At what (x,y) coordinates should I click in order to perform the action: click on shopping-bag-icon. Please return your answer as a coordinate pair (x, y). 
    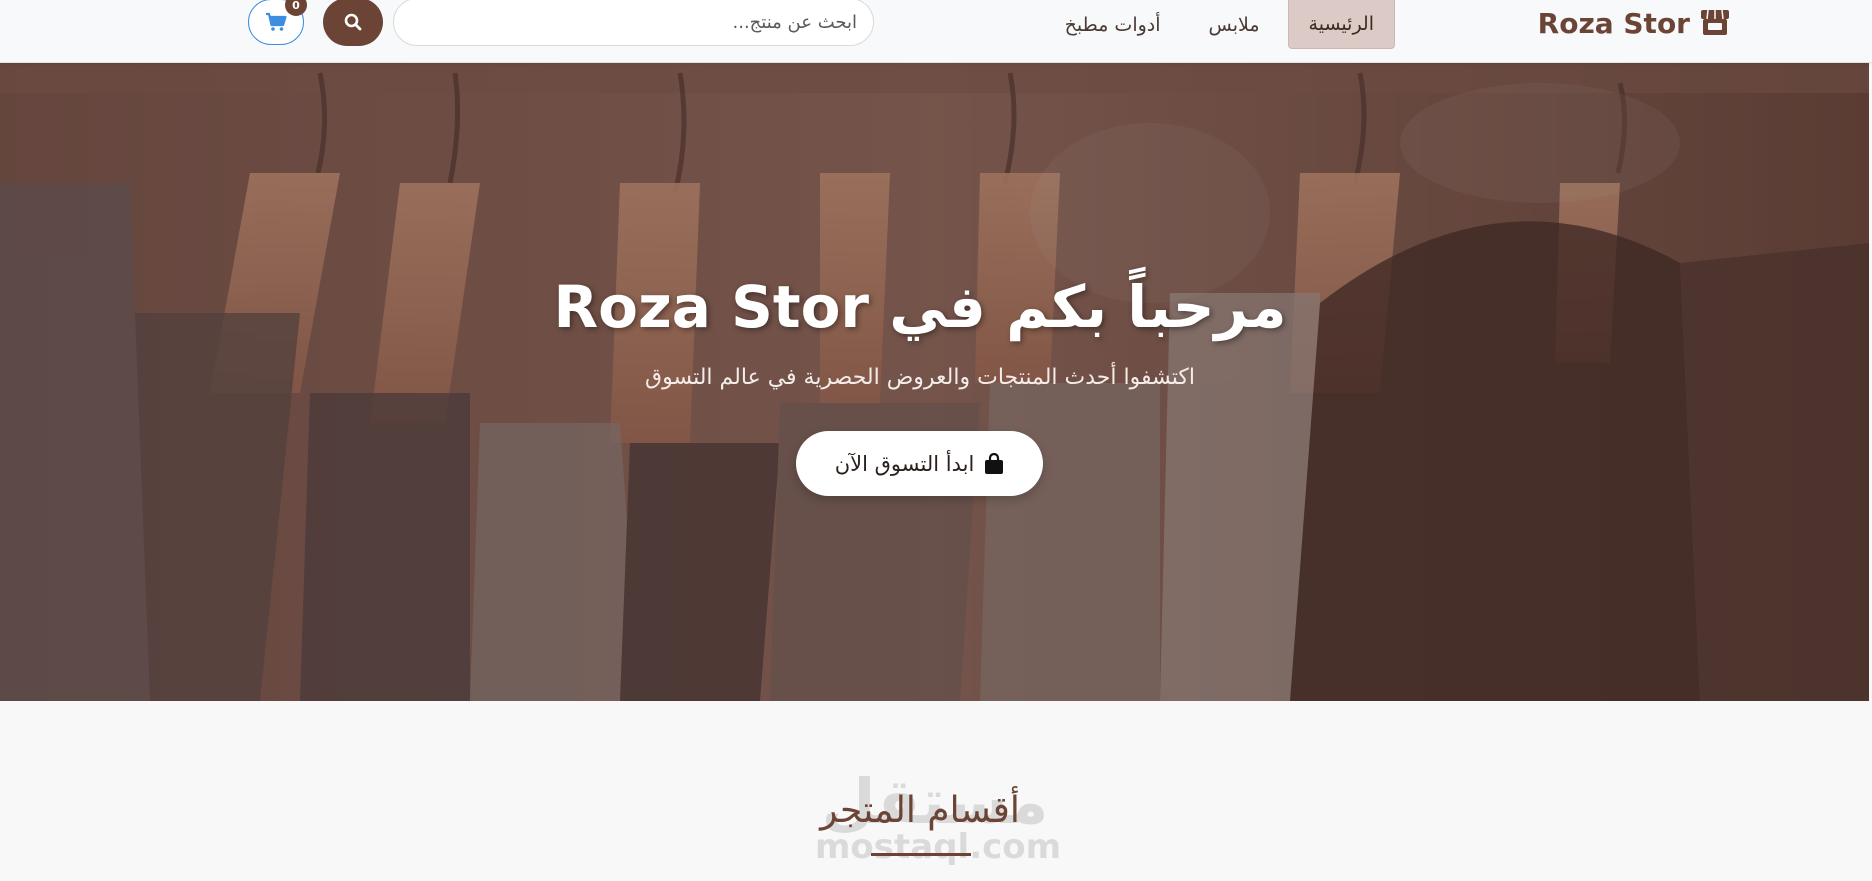
    Looking at the image, I should click on (994, 463).